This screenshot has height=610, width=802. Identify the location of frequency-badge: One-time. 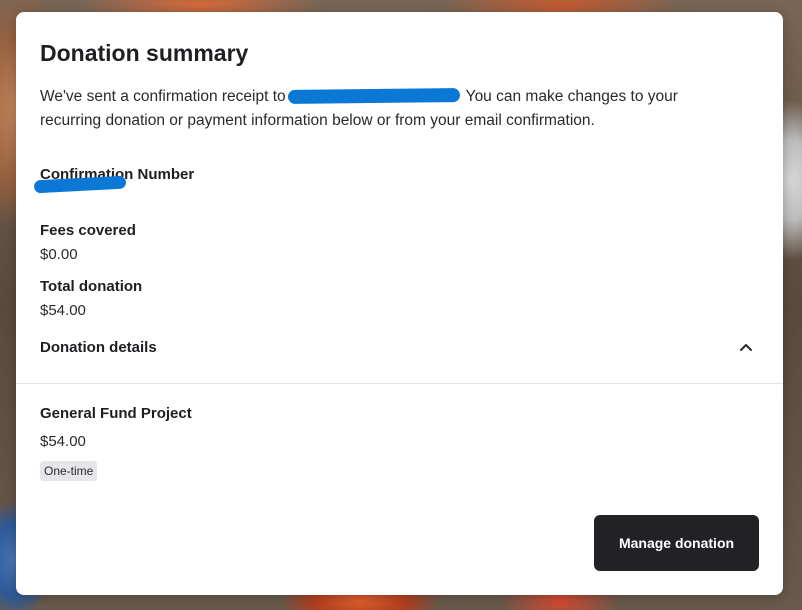
(69, 471).